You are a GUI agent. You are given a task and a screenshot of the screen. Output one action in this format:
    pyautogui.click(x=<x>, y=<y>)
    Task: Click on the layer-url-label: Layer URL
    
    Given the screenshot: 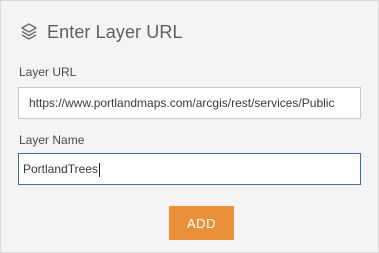 What is the action you would take?
    pyautogui.click(x=48, y=72)
    